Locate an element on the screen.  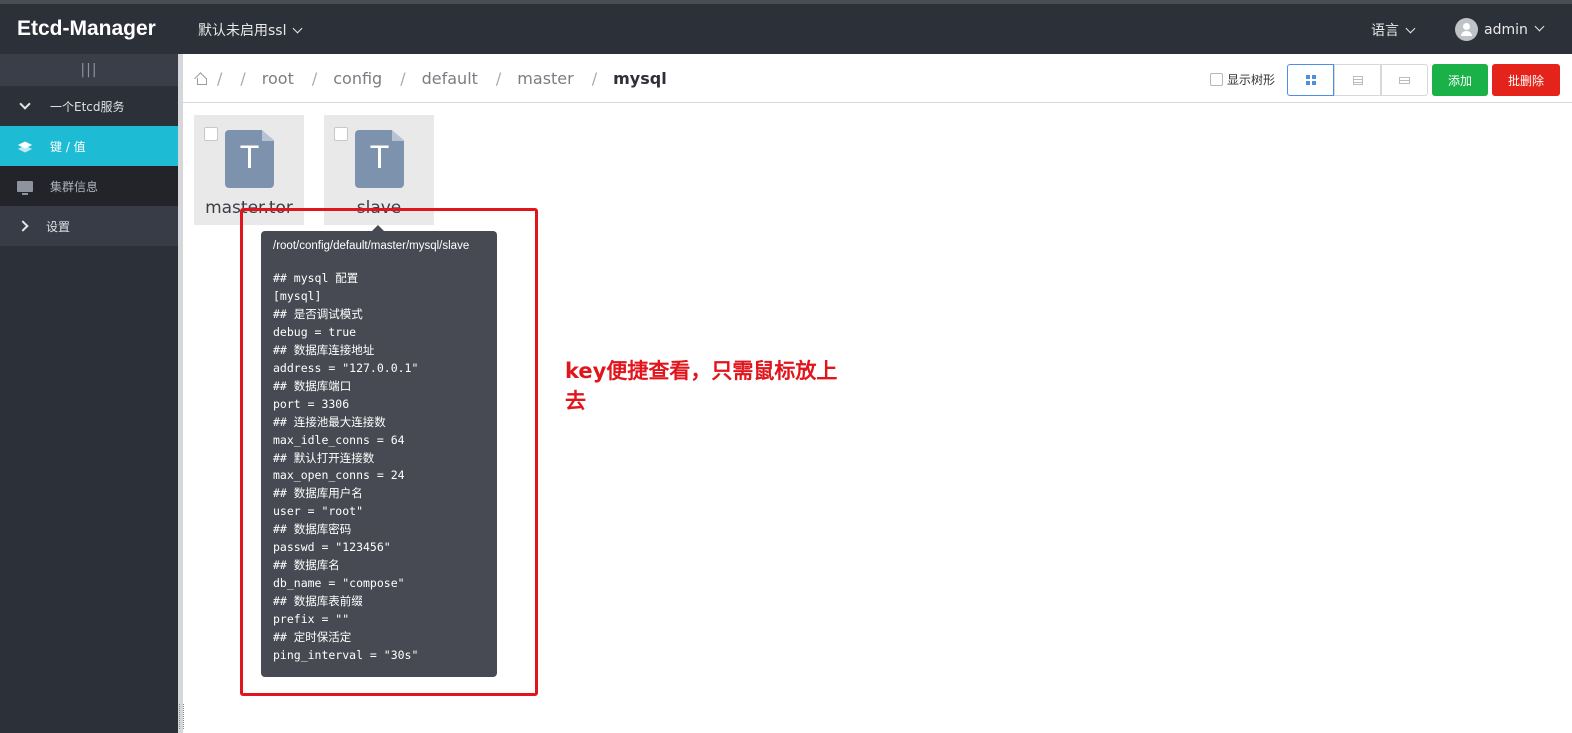
show-tree-checkbox: 显示树形 is located at coordinates (1242, 79).